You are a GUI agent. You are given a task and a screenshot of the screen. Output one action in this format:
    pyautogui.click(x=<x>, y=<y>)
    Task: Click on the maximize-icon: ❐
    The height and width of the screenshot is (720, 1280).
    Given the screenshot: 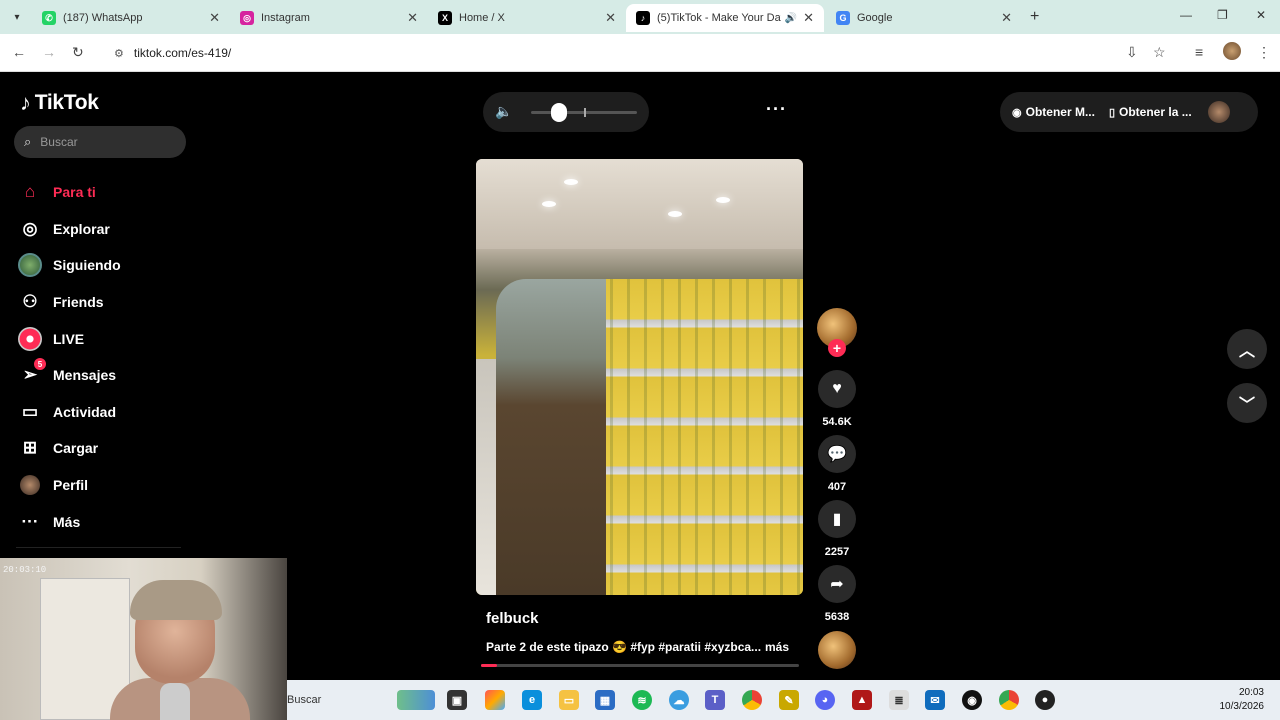 What is the action you would take?
    pyautogui.click(x=1222, y=15)
    